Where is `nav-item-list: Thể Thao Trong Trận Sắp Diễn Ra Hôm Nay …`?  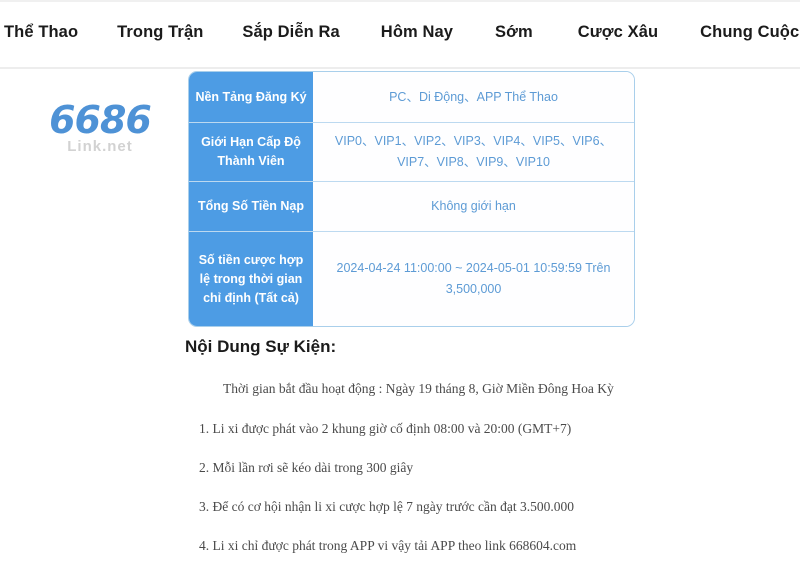 nav-item-list: Thể Thao Trong Trận Sắp Diễn Ra Hôm Nay … is located at coordinates (400, 36).